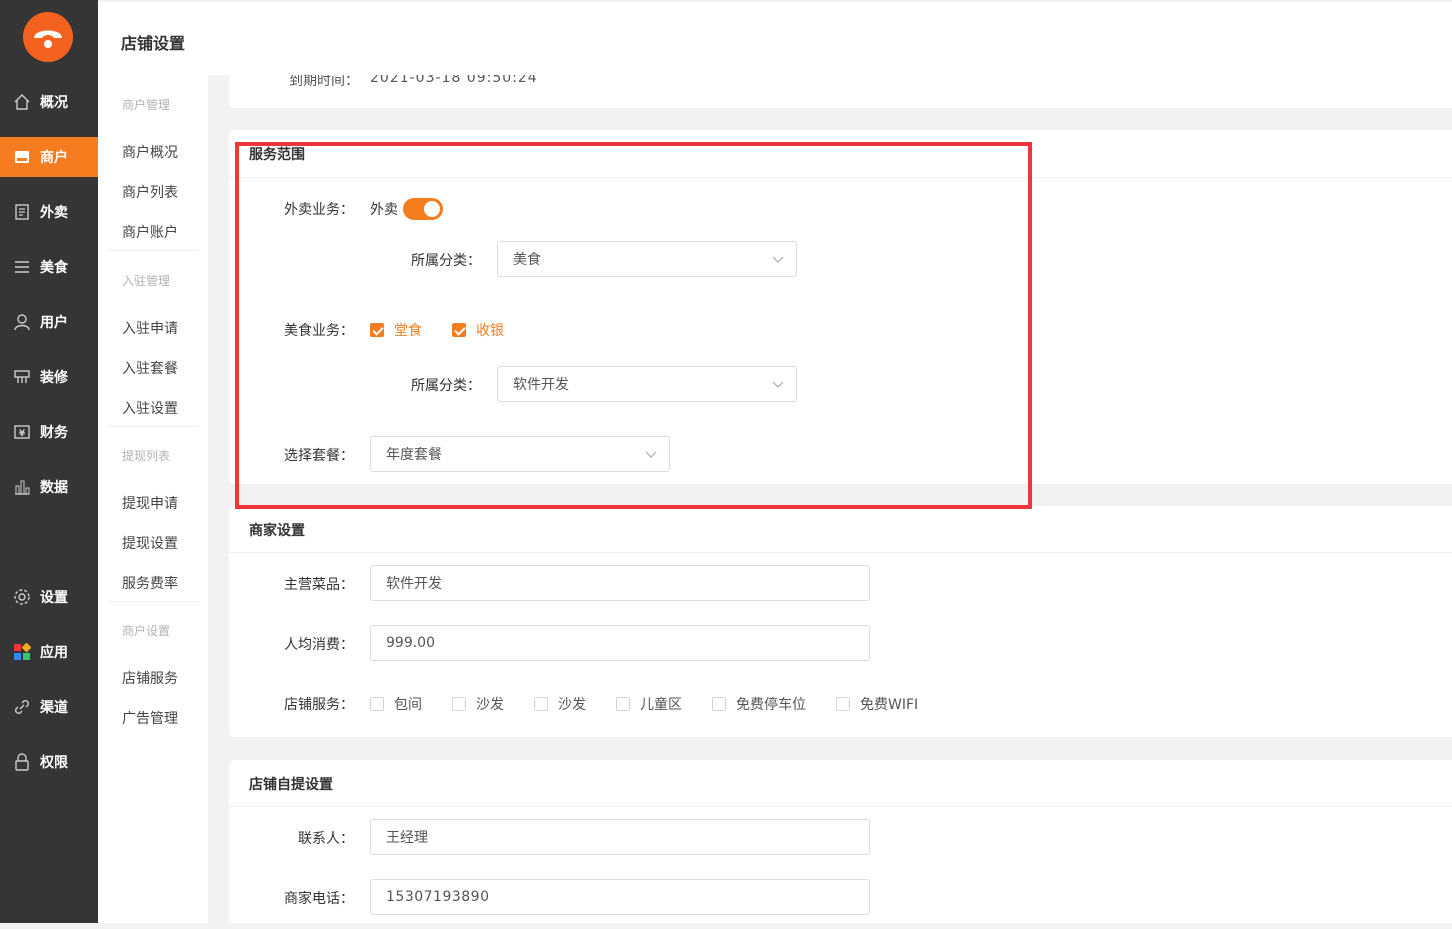 The height and width of the screenshot is (929, 1452). I want to click on nav-item-channel: 渠道, so click(49, 707).